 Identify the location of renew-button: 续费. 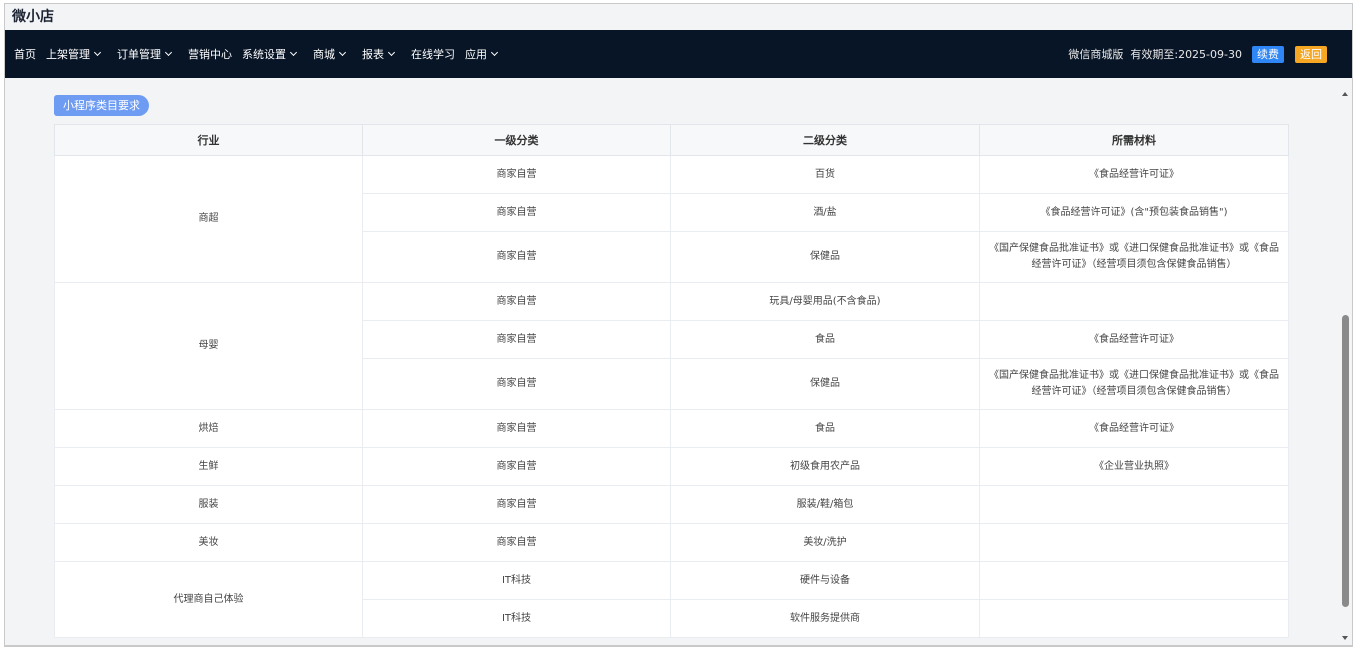
(1268, 54).